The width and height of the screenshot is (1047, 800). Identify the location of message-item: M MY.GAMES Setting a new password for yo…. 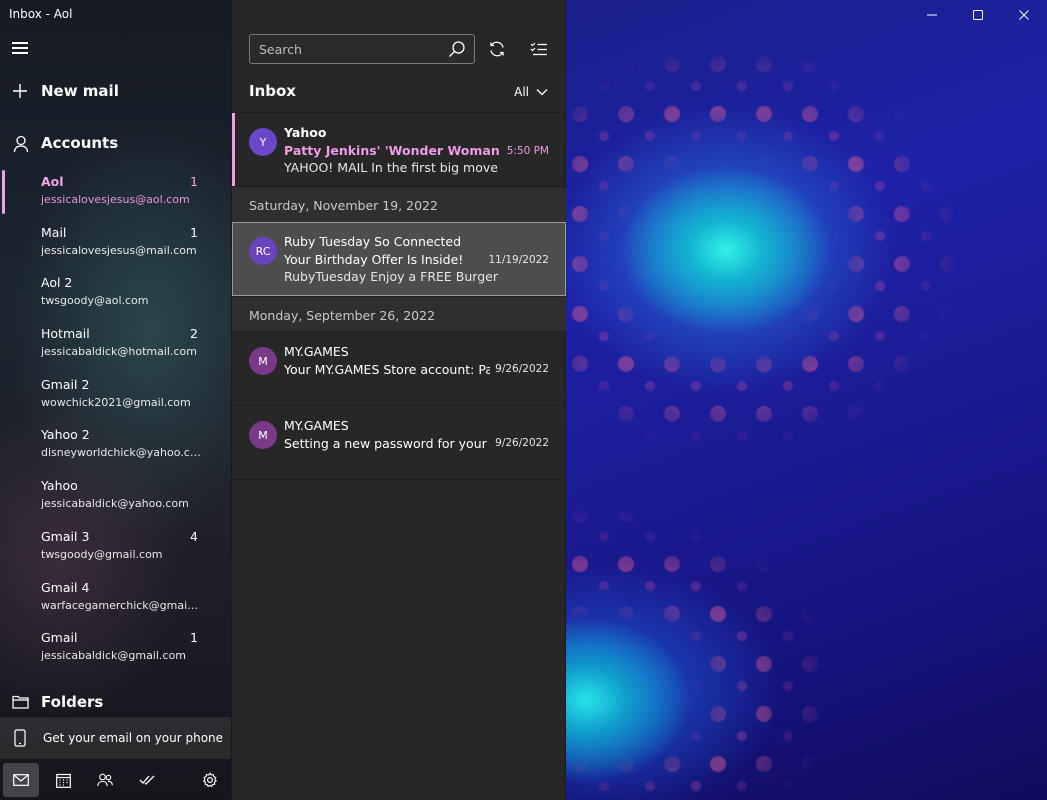
(399, 442).